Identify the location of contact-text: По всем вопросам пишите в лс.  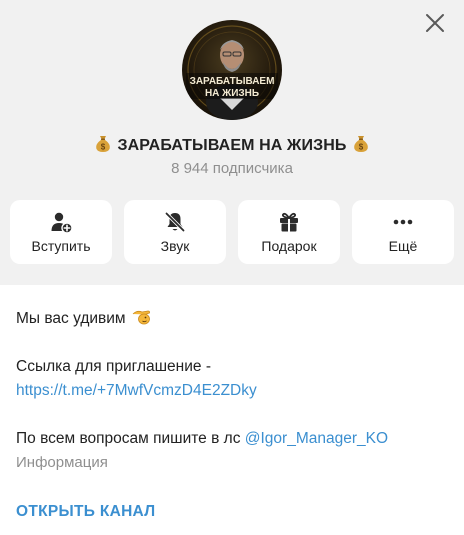
(130, 438).